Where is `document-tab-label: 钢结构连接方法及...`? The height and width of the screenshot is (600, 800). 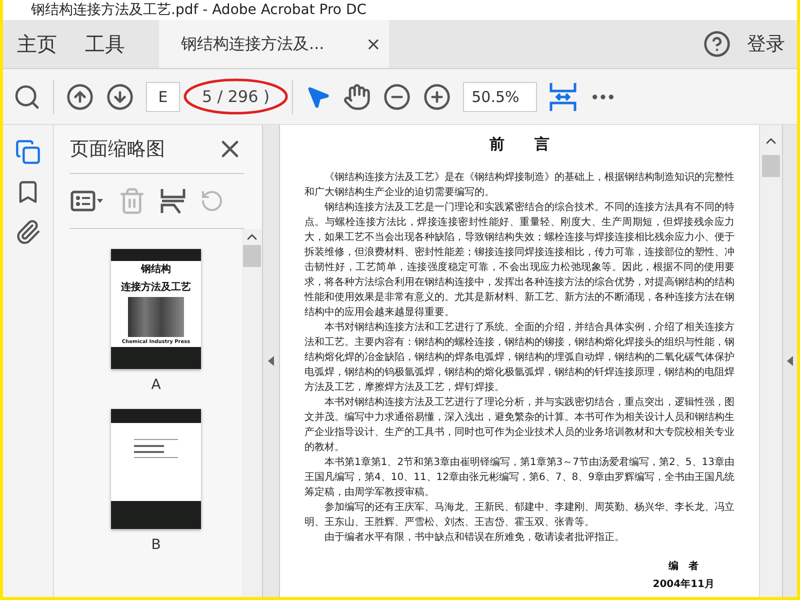 document-tab-label: 钢结构连接方法及... is located at coordinates (252, 44).